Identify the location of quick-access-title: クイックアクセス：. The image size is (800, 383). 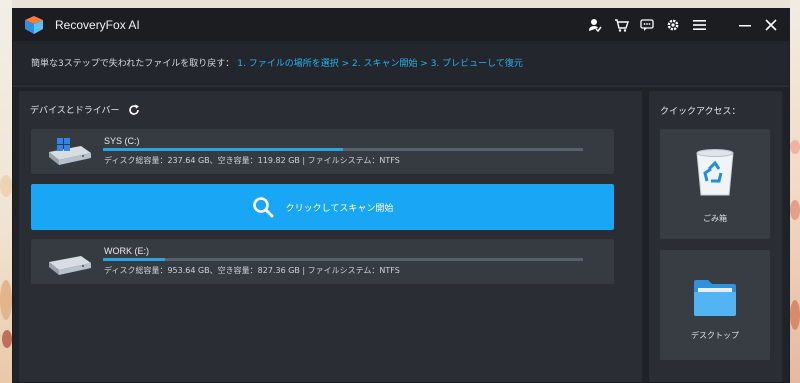
(700, 112).